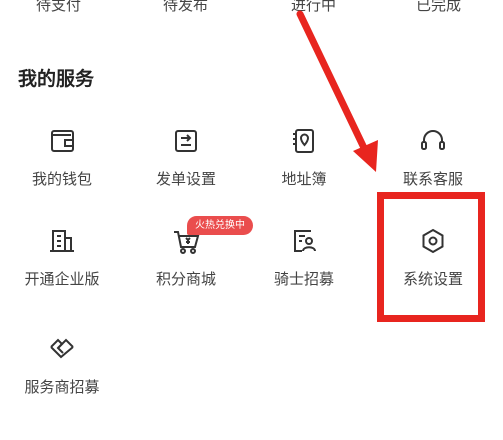 The height and width of the screenshot is (440, 503). I want to click on service-wallet: 我的钱包, so click(62, 167).